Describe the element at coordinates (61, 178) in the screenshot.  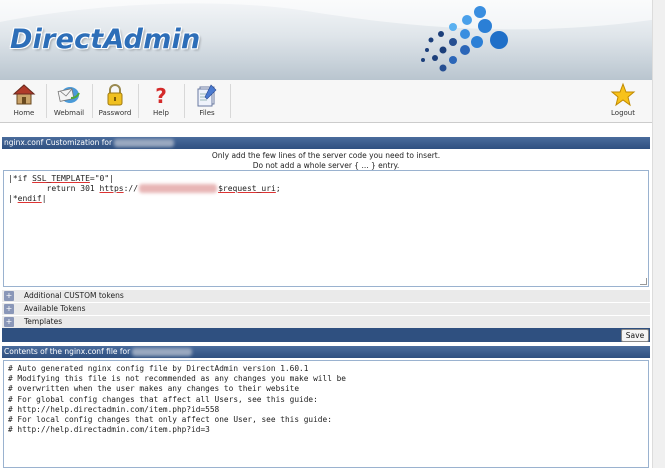
I see `editor-line: |*if SSL_TEMPLATE="0"|` at that location.